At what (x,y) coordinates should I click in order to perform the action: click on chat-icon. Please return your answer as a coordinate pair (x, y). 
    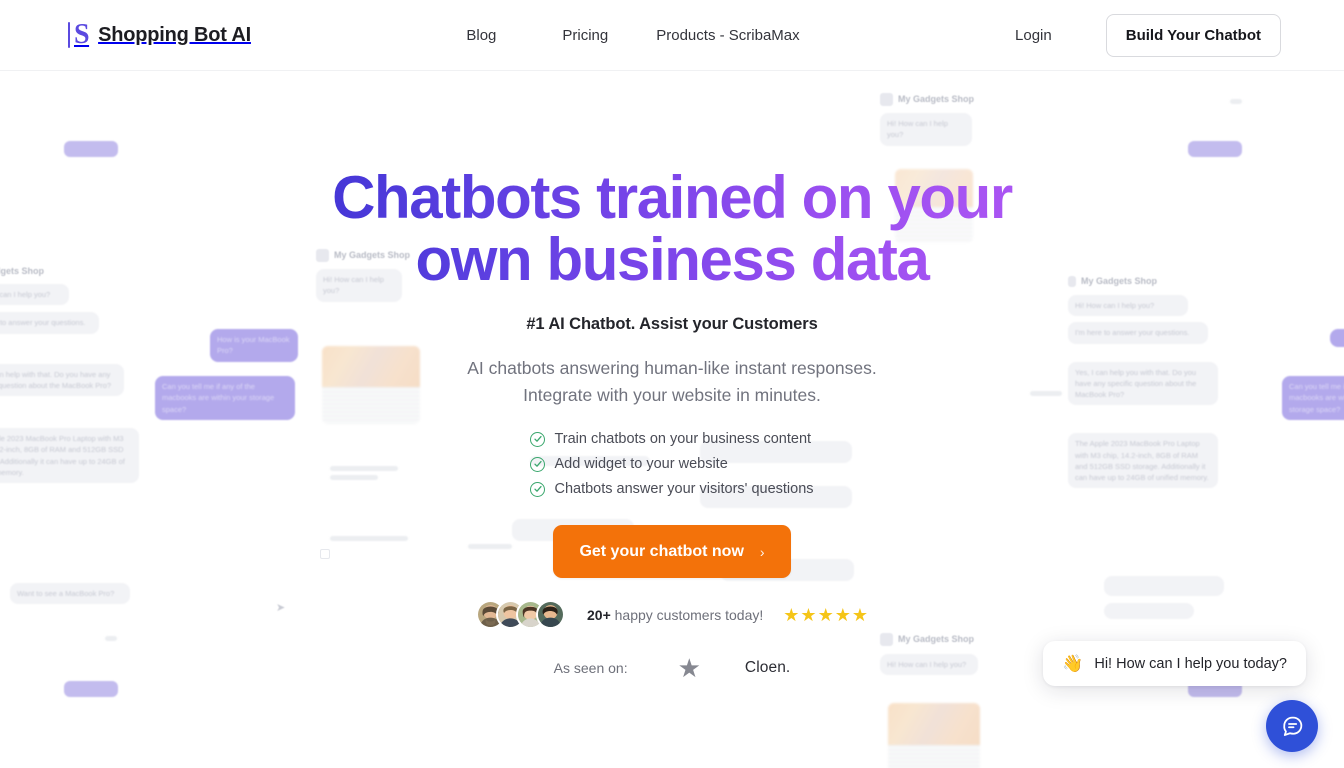
    Looking at the image, I should click on (1292, 726).